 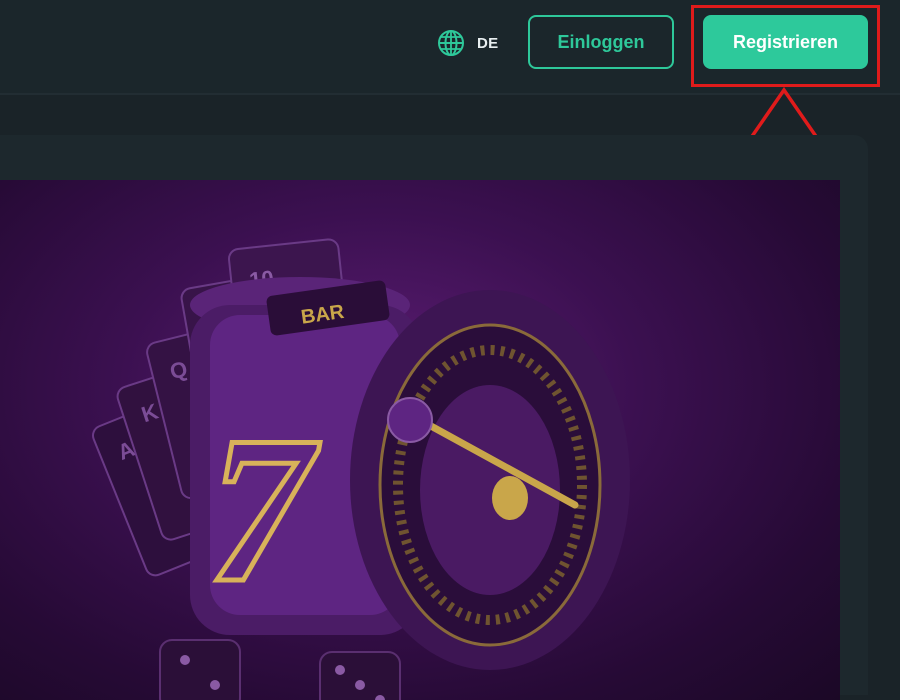 I want to click on login-button: Einloggen, so click(x=601, y=42).